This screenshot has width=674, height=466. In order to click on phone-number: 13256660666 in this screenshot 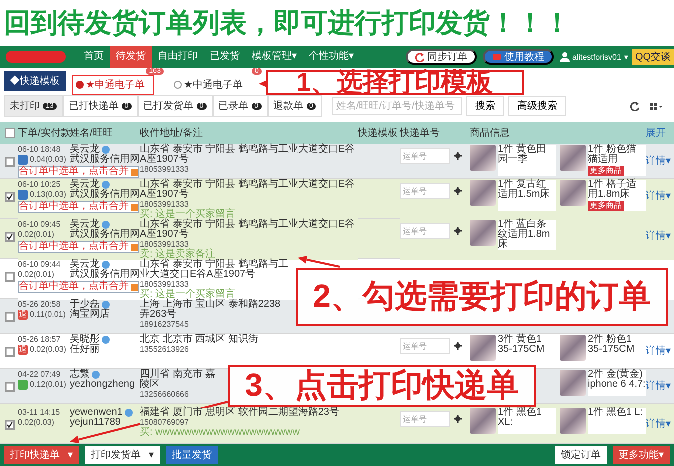, I will do `click(164, 395)`.